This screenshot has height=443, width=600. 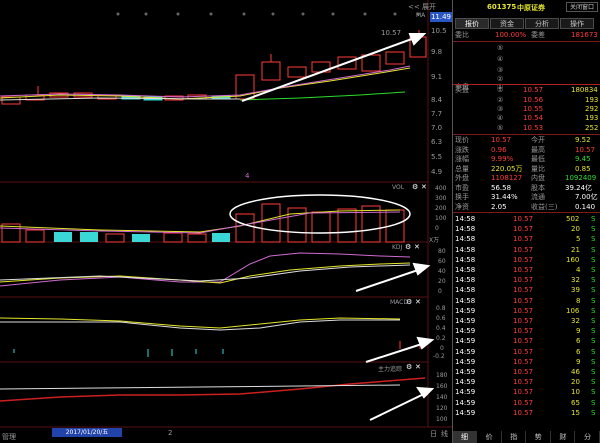 What do you see at coordinates (577, 23) in the screenshot?
I see `tab-operate: 操作` at bounding box center [577, 23].